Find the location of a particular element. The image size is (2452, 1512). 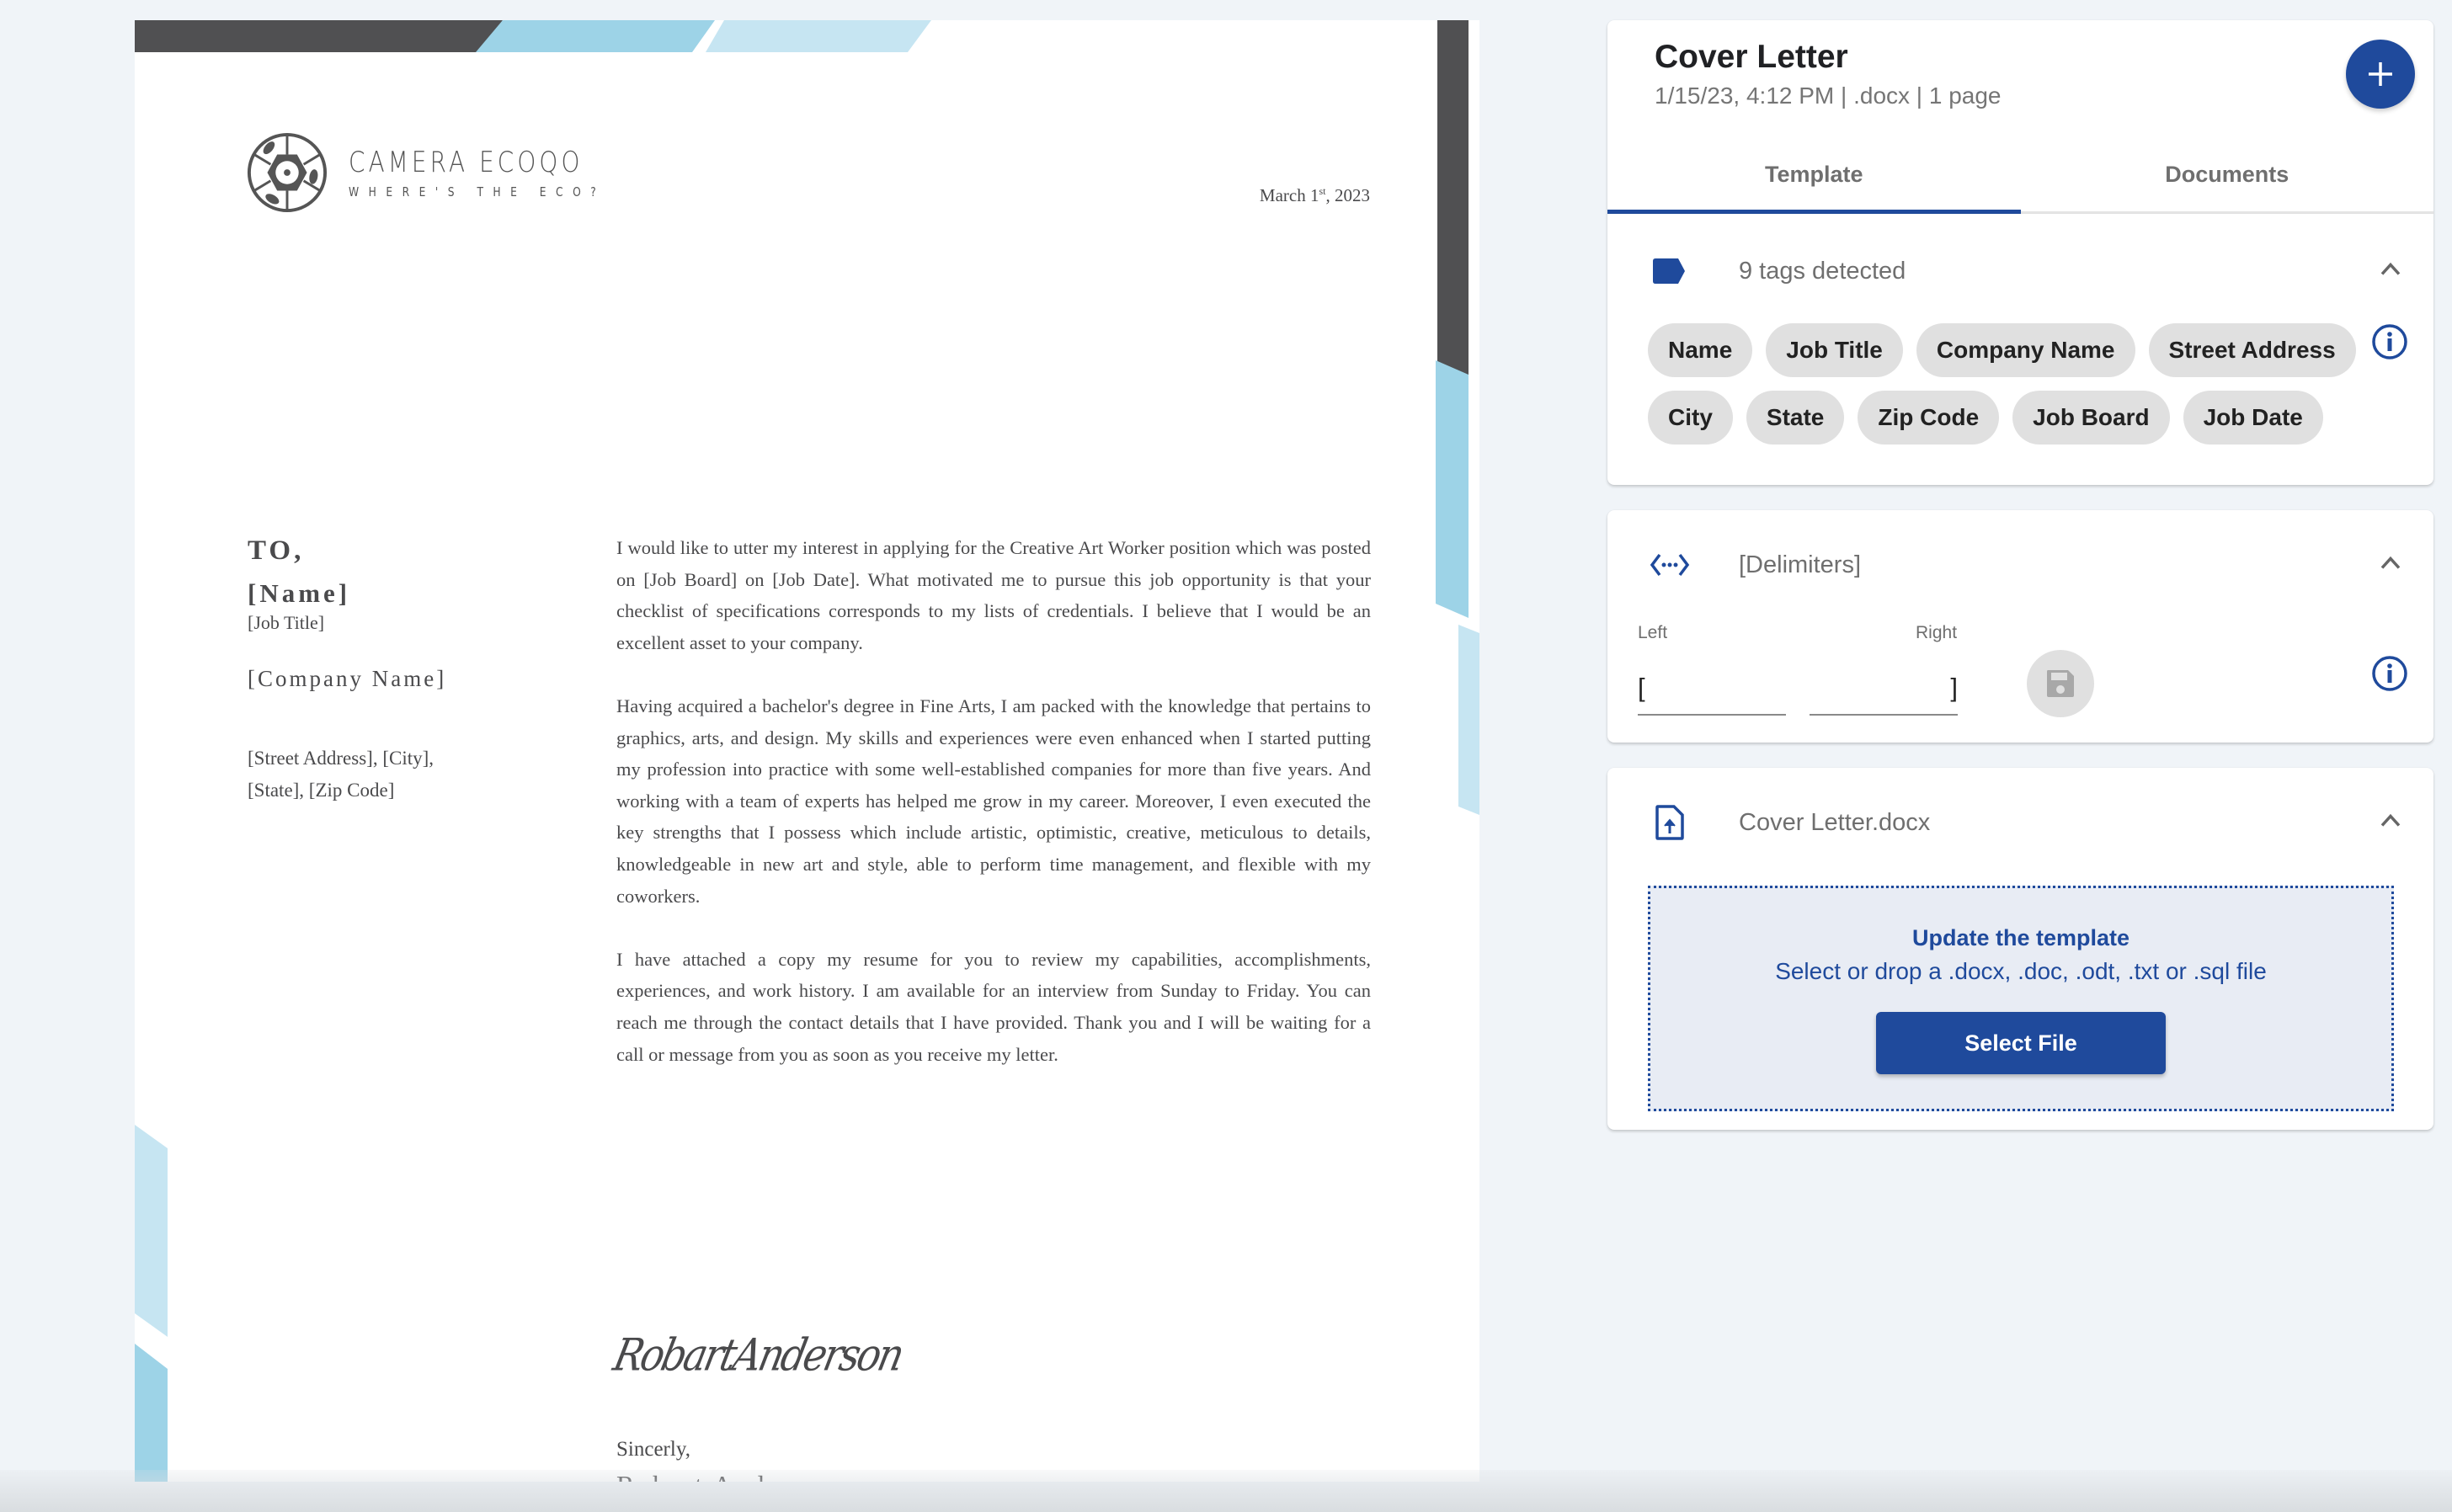

address-line-2: [State], [Zip Code] is located at coordinates (322, 791).